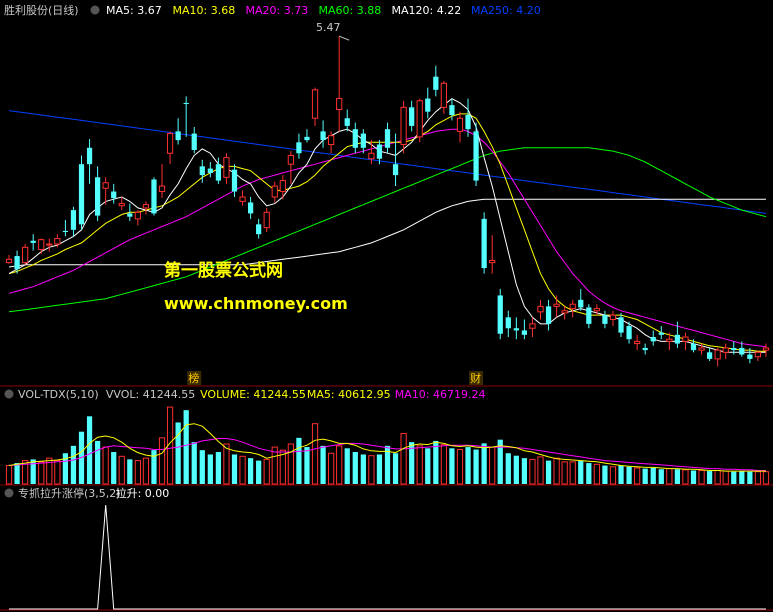 The width and height of the screenshot is (773, 612). I want to click on ma-legend-0: MA5: 3.67, so click(134, 10).